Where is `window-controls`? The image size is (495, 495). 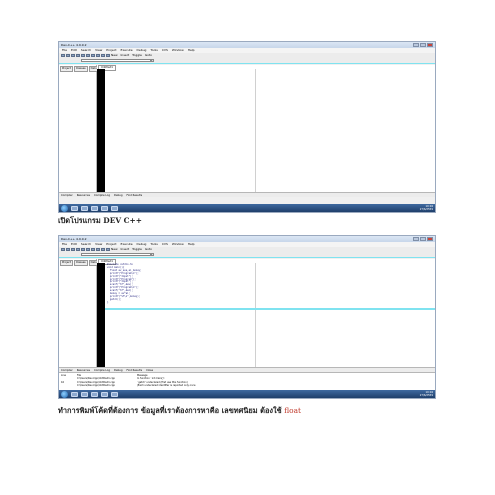
window-controls is located at coordinates (423, 45).